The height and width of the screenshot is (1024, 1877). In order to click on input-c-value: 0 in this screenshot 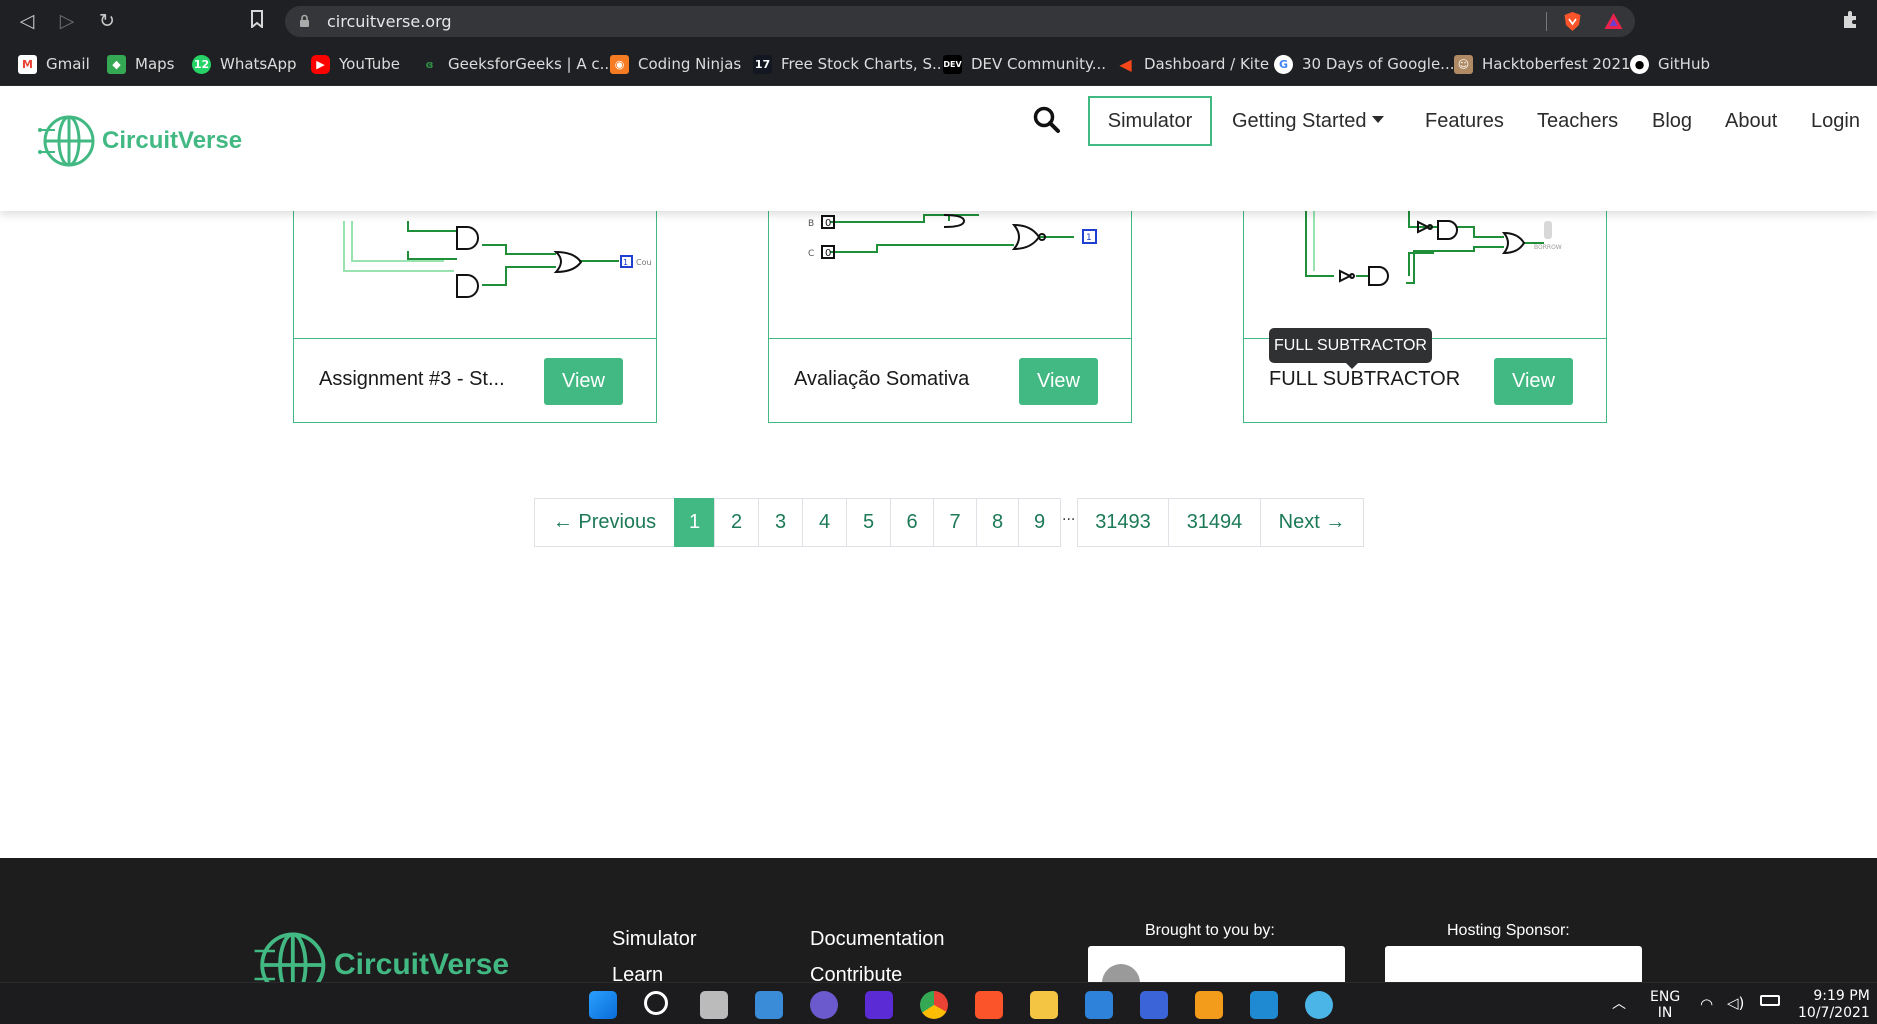, I will do `click(828, 253)`.